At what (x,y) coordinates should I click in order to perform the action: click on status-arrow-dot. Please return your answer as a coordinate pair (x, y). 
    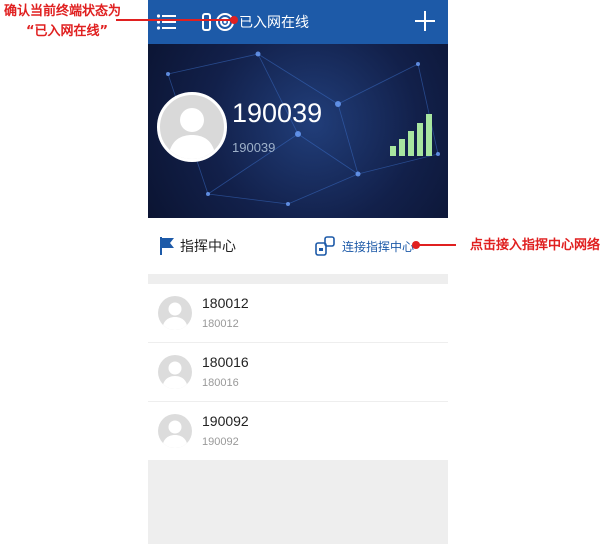
    Looking at the image, I should click on (234, 20).